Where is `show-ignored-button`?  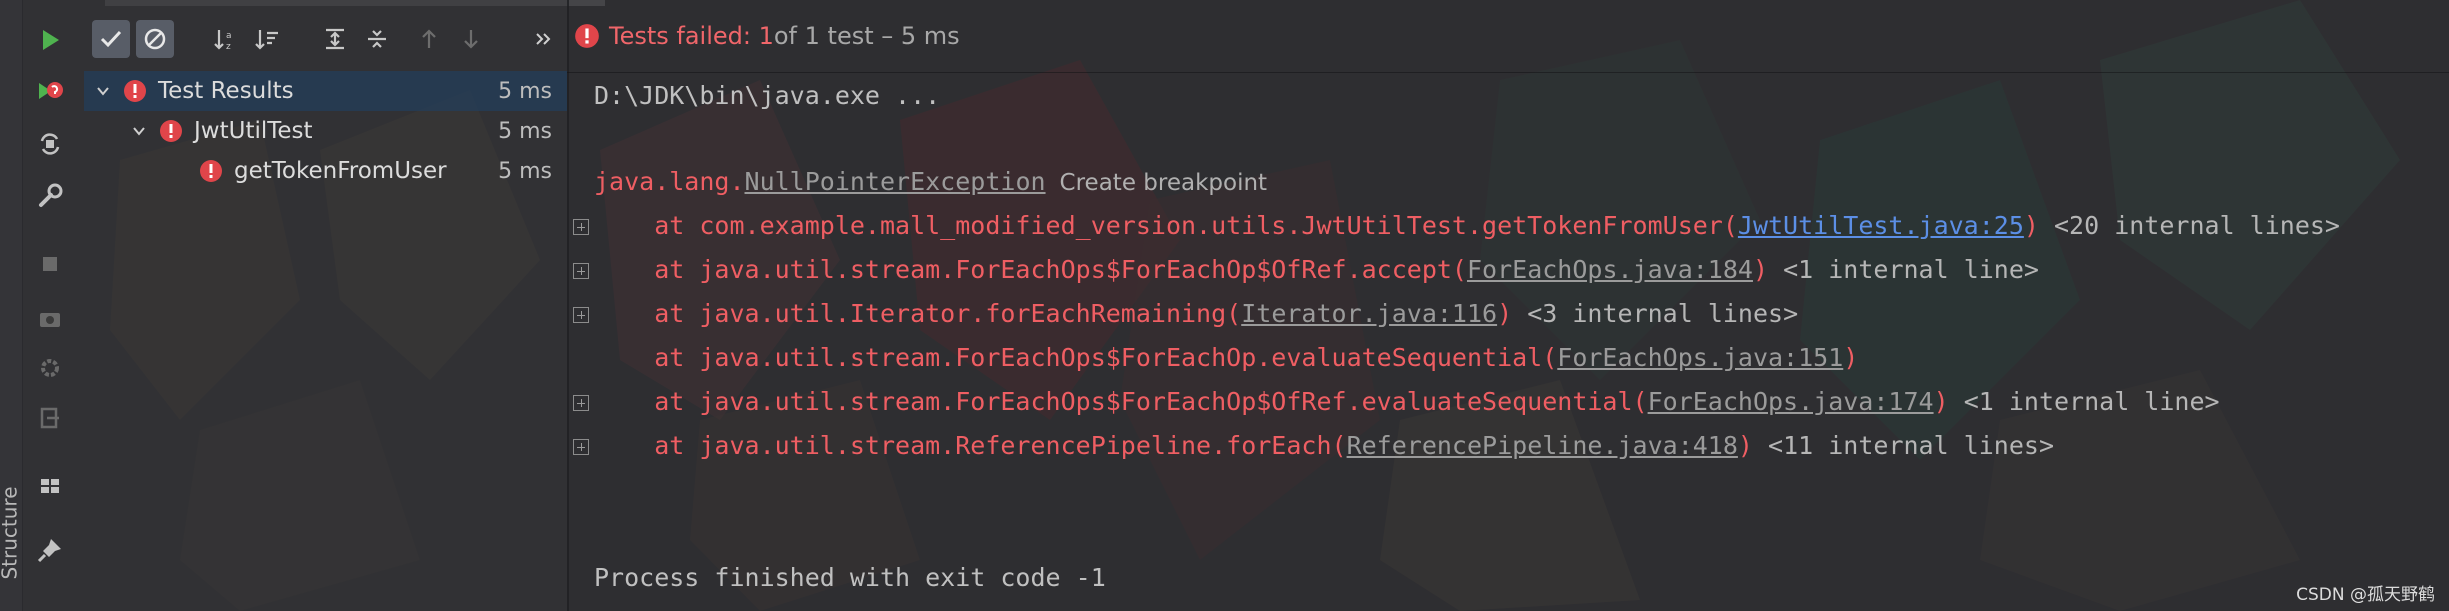 show-ignored-button is located at coordinates (155, 39).